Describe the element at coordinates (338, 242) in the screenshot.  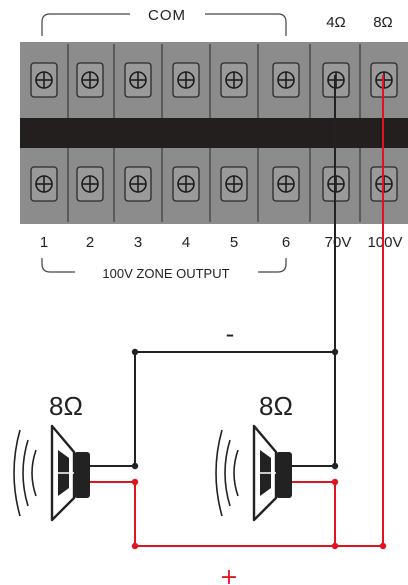
I see `line-label-70v: 70V` at that location.